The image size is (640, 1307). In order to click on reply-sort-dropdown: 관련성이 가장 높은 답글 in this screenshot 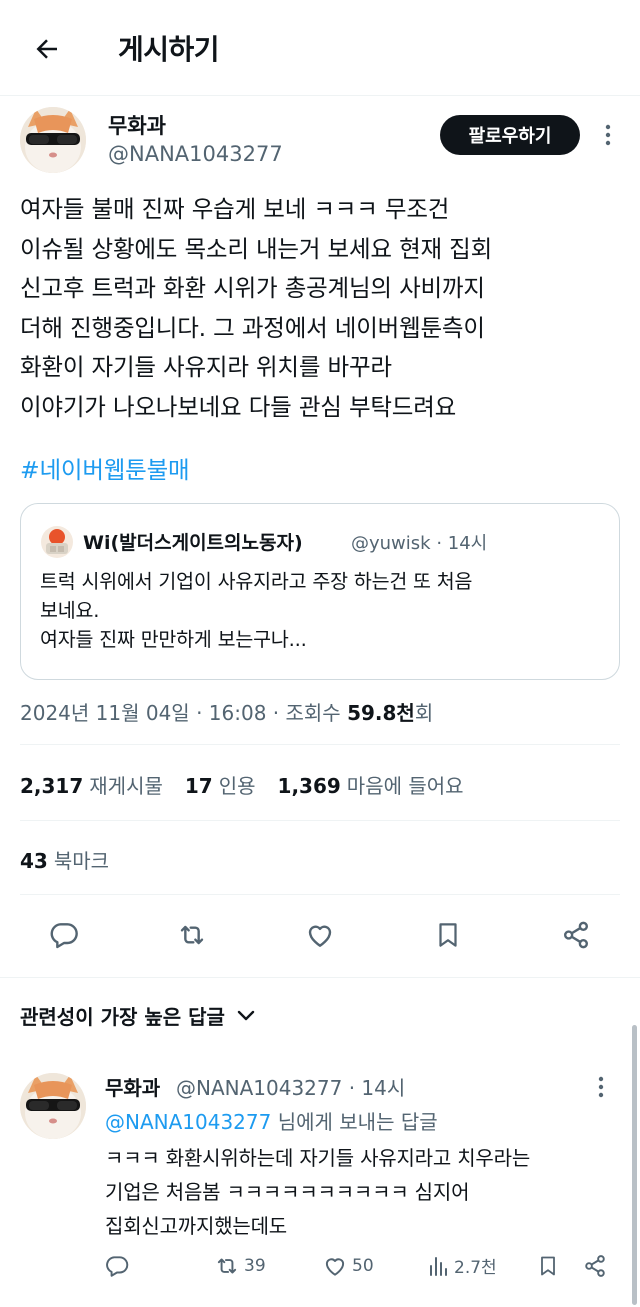, I will do `click(137, 1015)`.